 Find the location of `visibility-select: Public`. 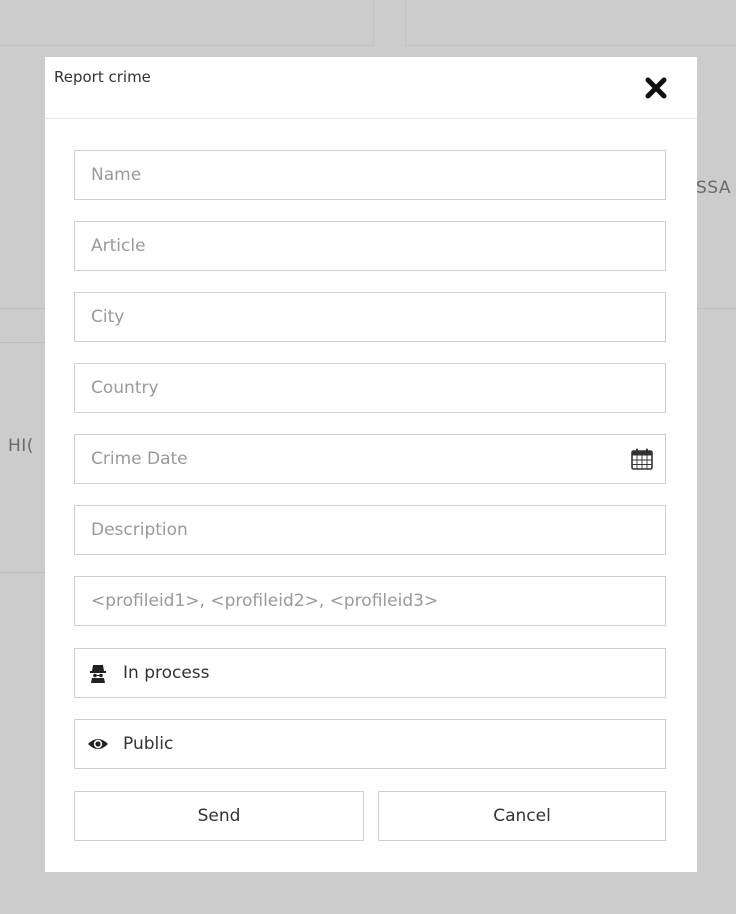

visibility-select: Public is located at coordinates (370, 744).